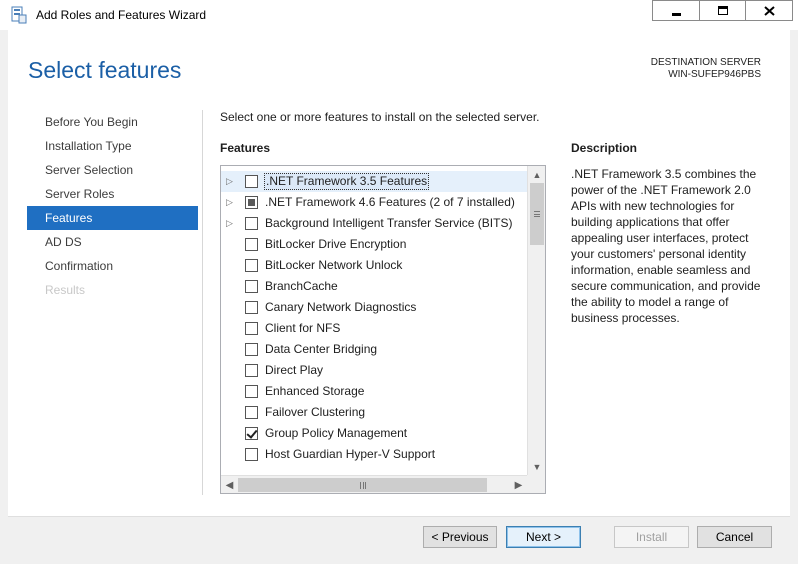  I want to click on feature-label: Group Policy Management, so click(336, 433).